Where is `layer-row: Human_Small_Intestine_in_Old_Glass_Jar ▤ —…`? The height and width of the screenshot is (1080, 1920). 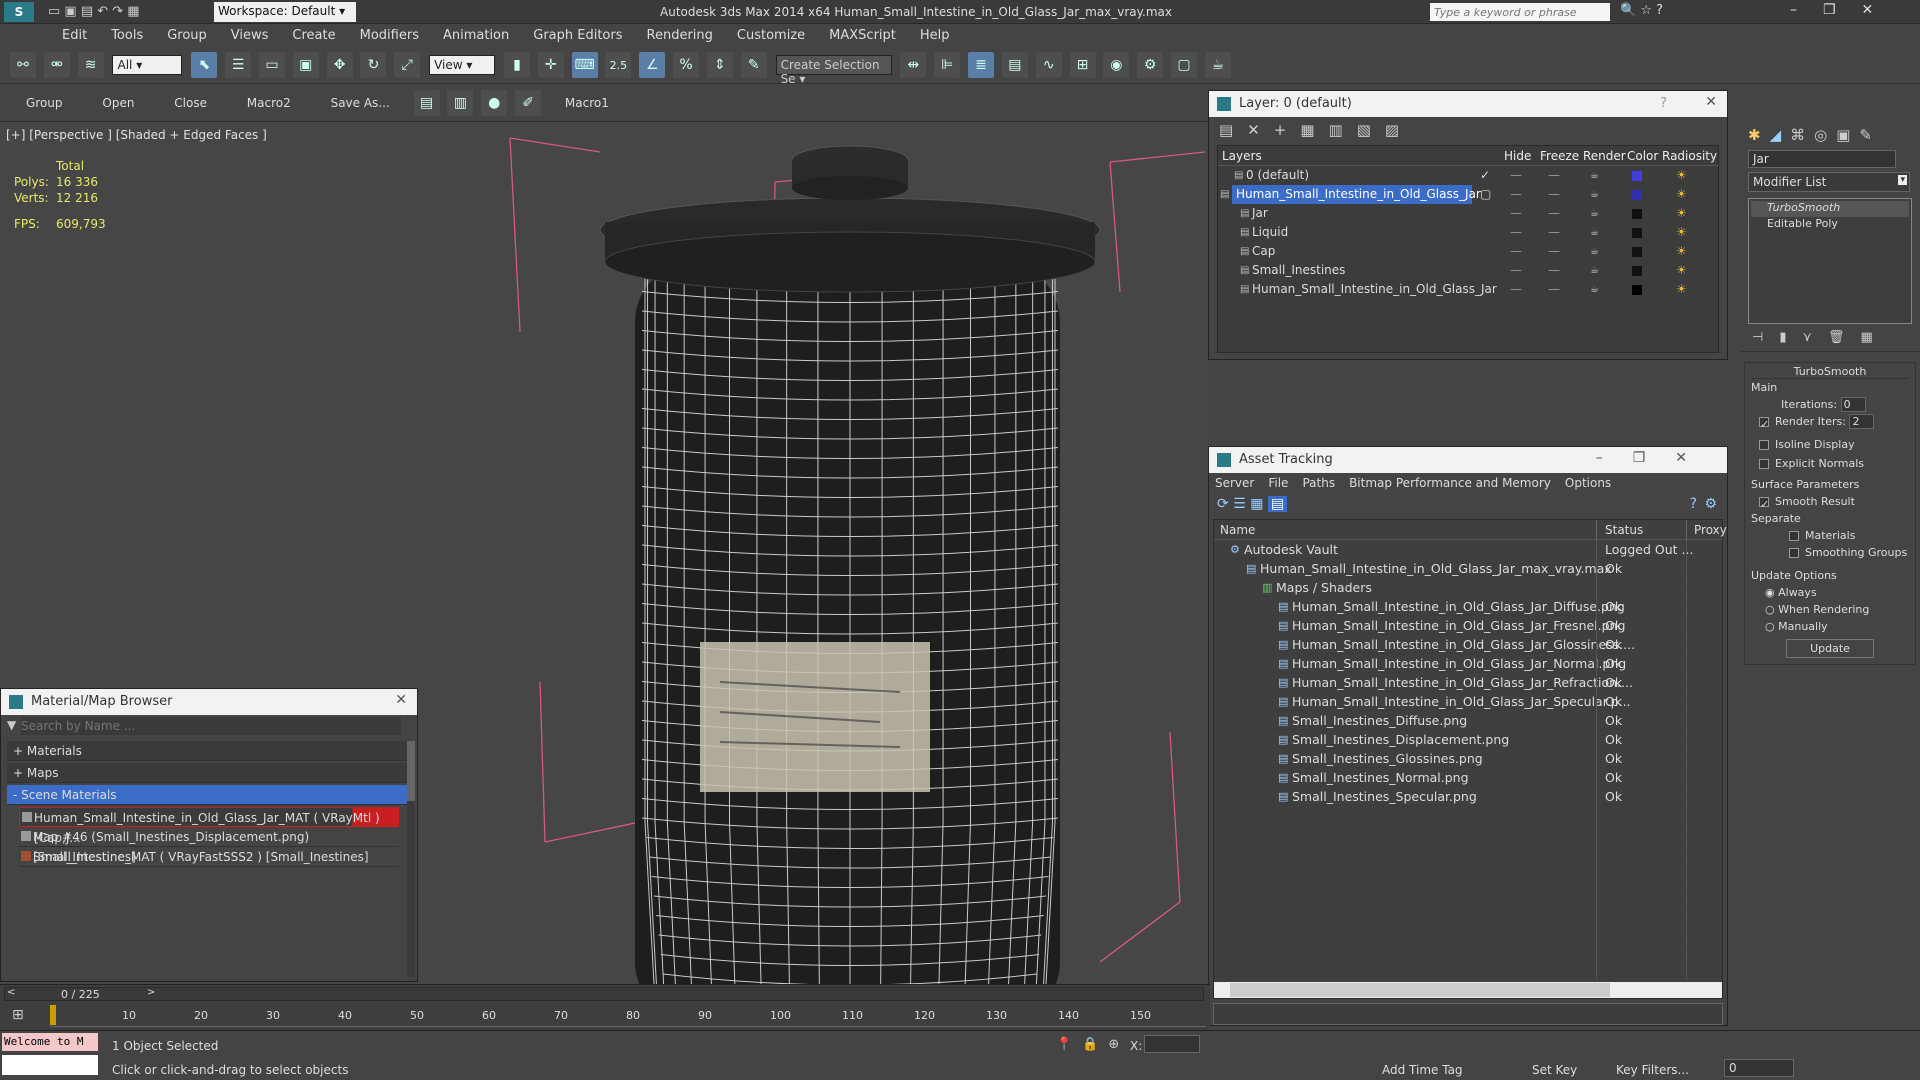 layer-row: Human_Small_Intestine_in_Old_Glass_Jar ▤ —… is located at coordinates (1468, 289).